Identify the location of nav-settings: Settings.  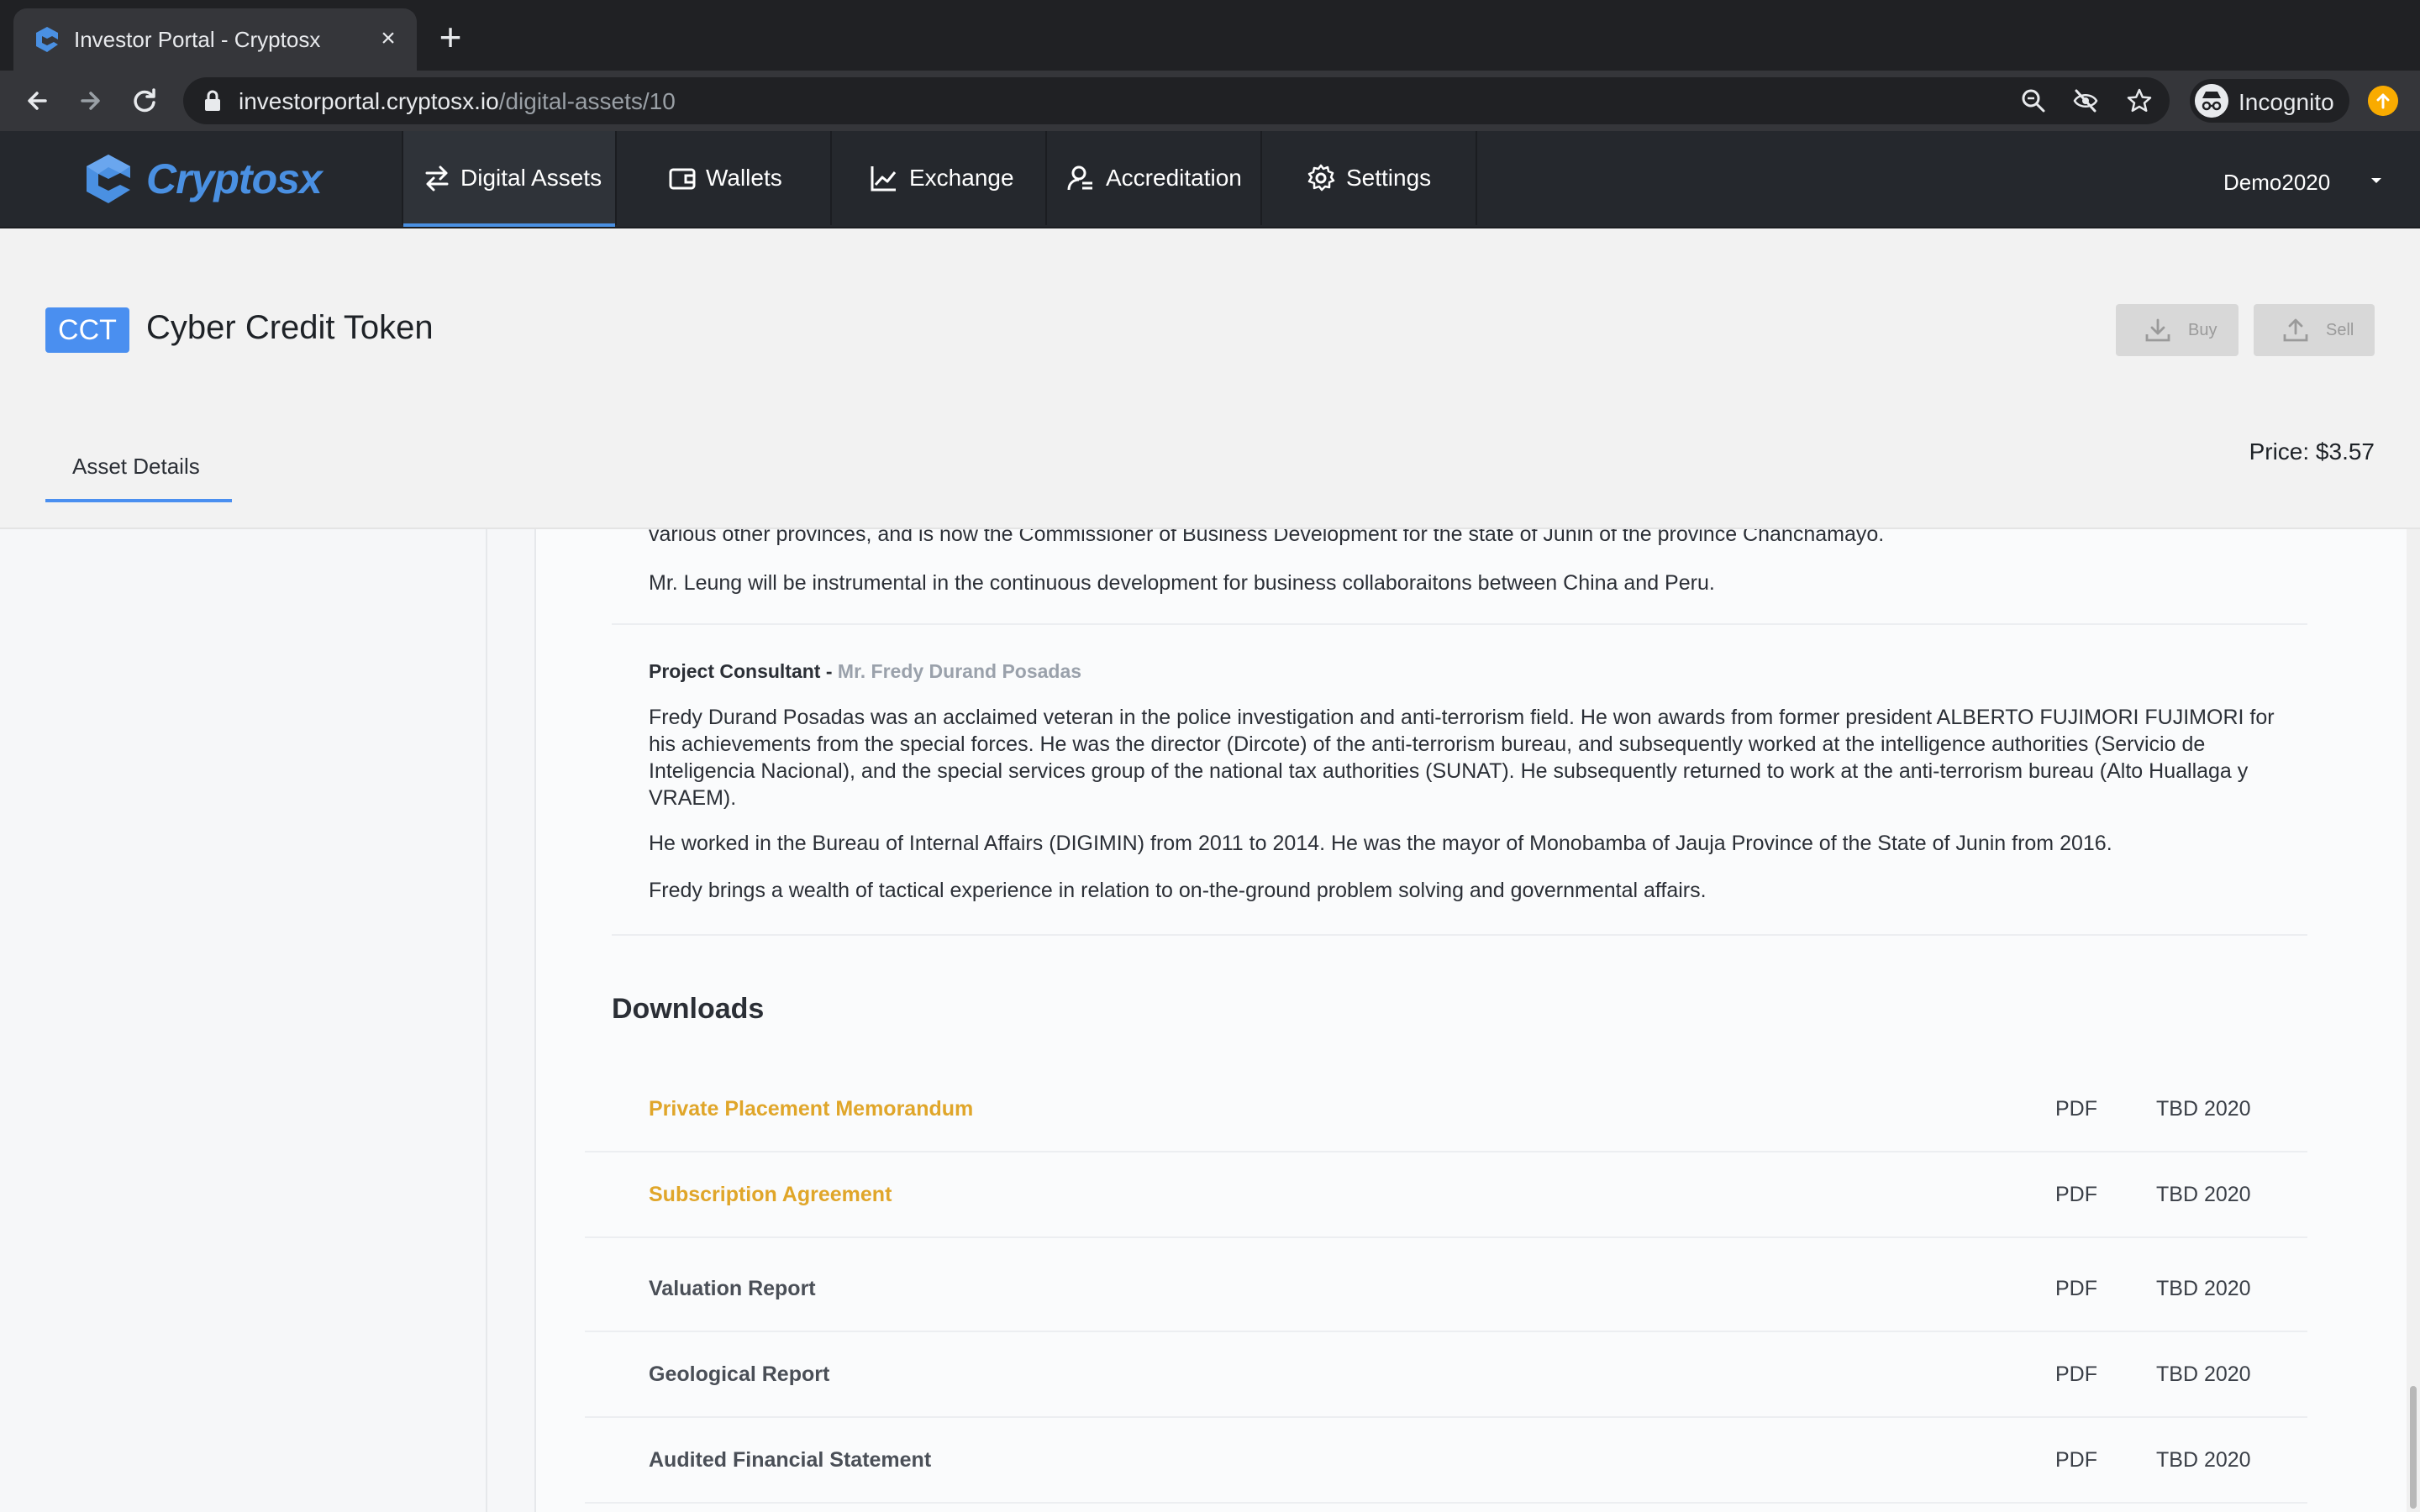
(1369, 178).